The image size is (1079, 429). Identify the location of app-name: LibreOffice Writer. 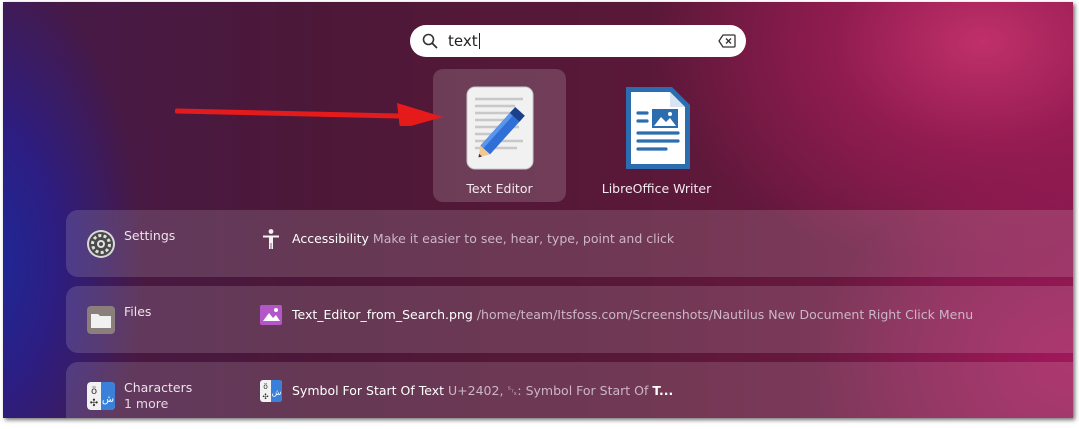
(656, 188).